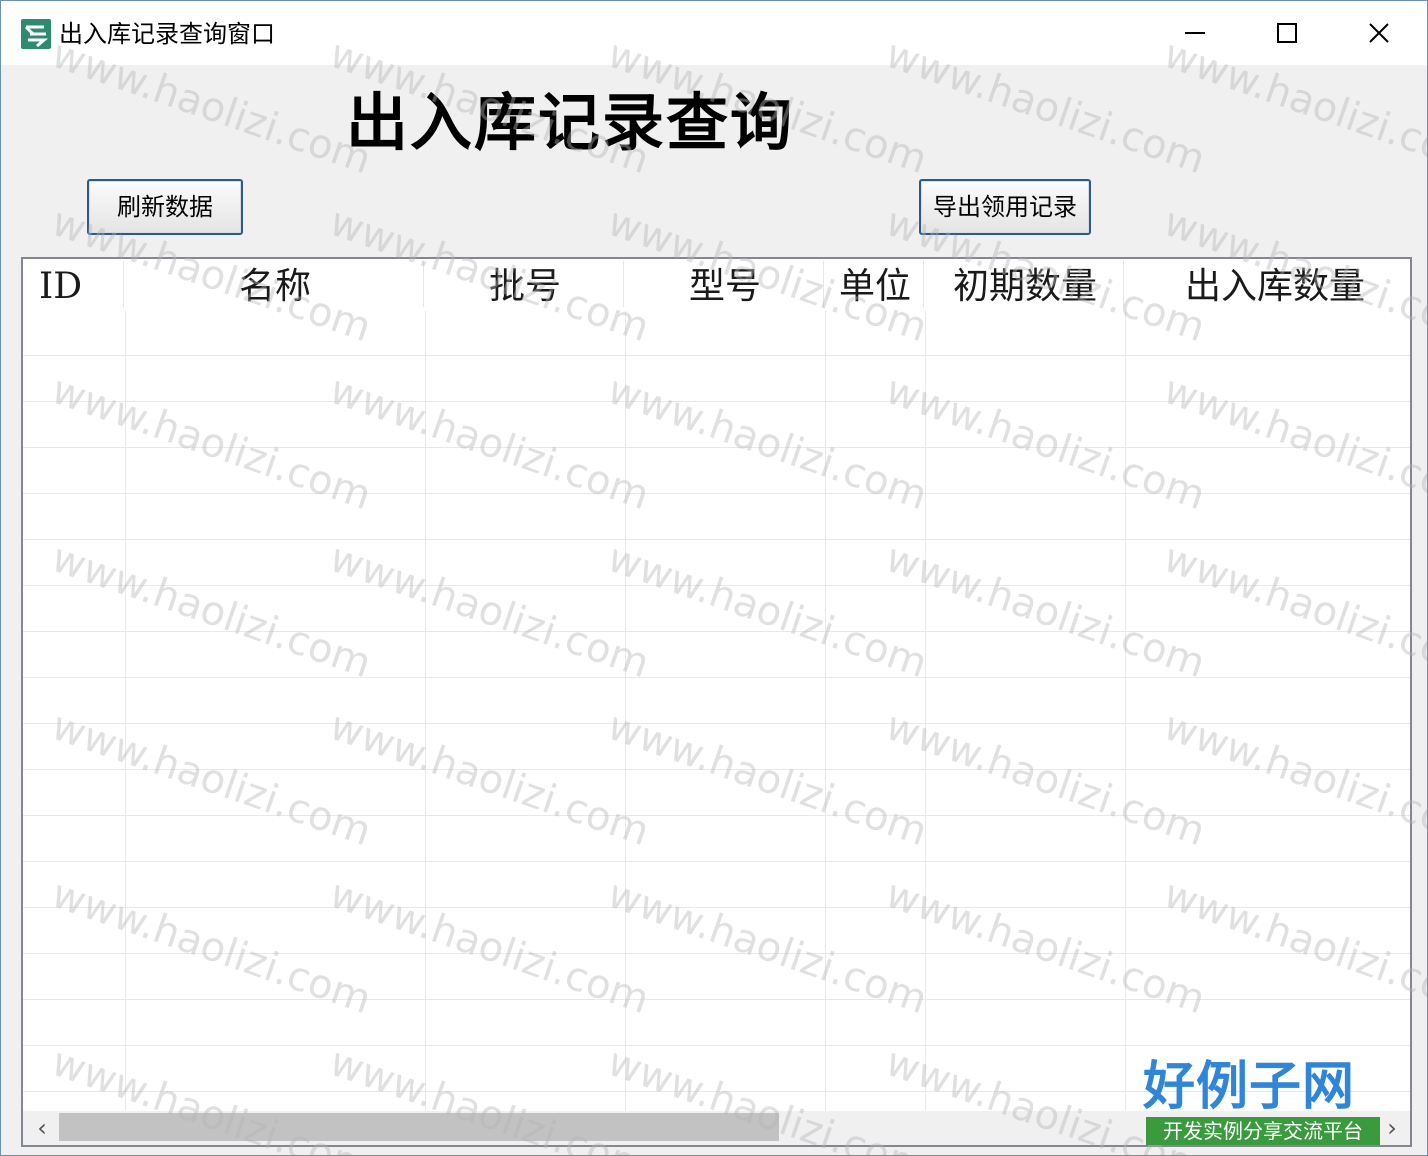 This screenshot has width=1428, height=1156. What do you see at coordinates (570, 122) in the screenshot?
I see `page-heading: 出入库记录查询` at bounding box center [570, 122].